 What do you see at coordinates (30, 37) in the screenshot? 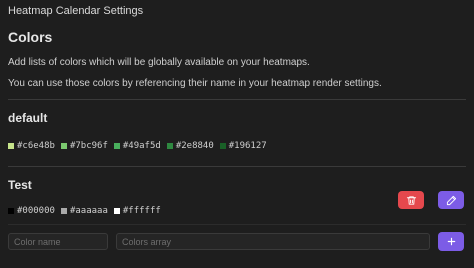
I see `colors-heading: Colors` at bounding box center [30, 37].